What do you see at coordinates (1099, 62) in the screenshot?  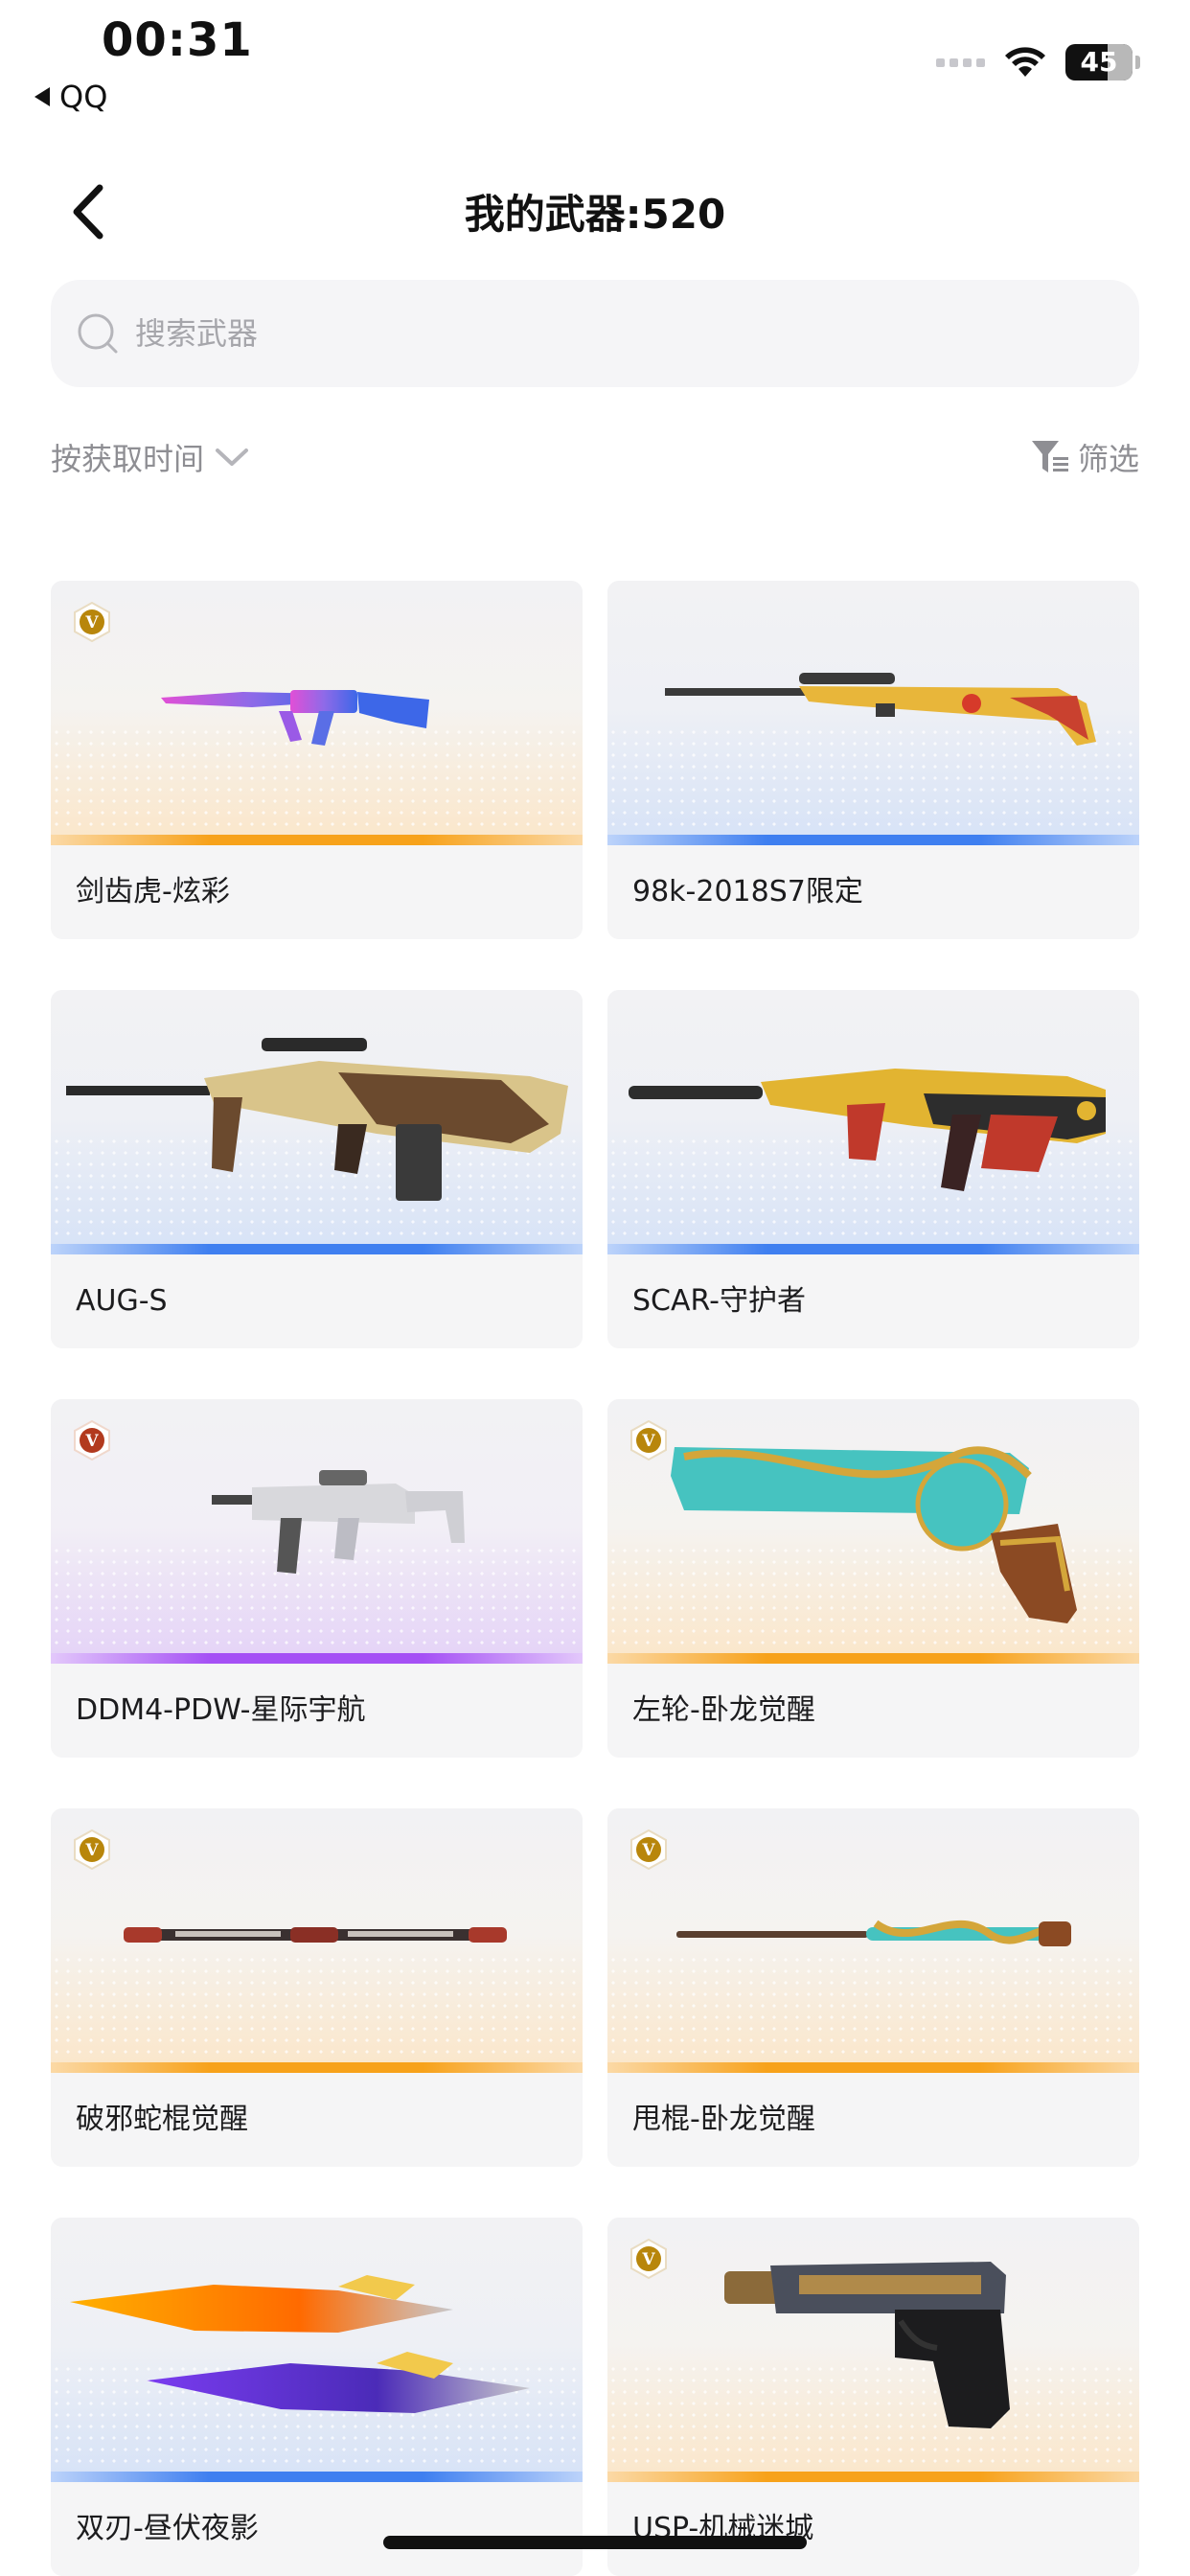 I see `battery-level: 45` at bounding box center [1099, 62].